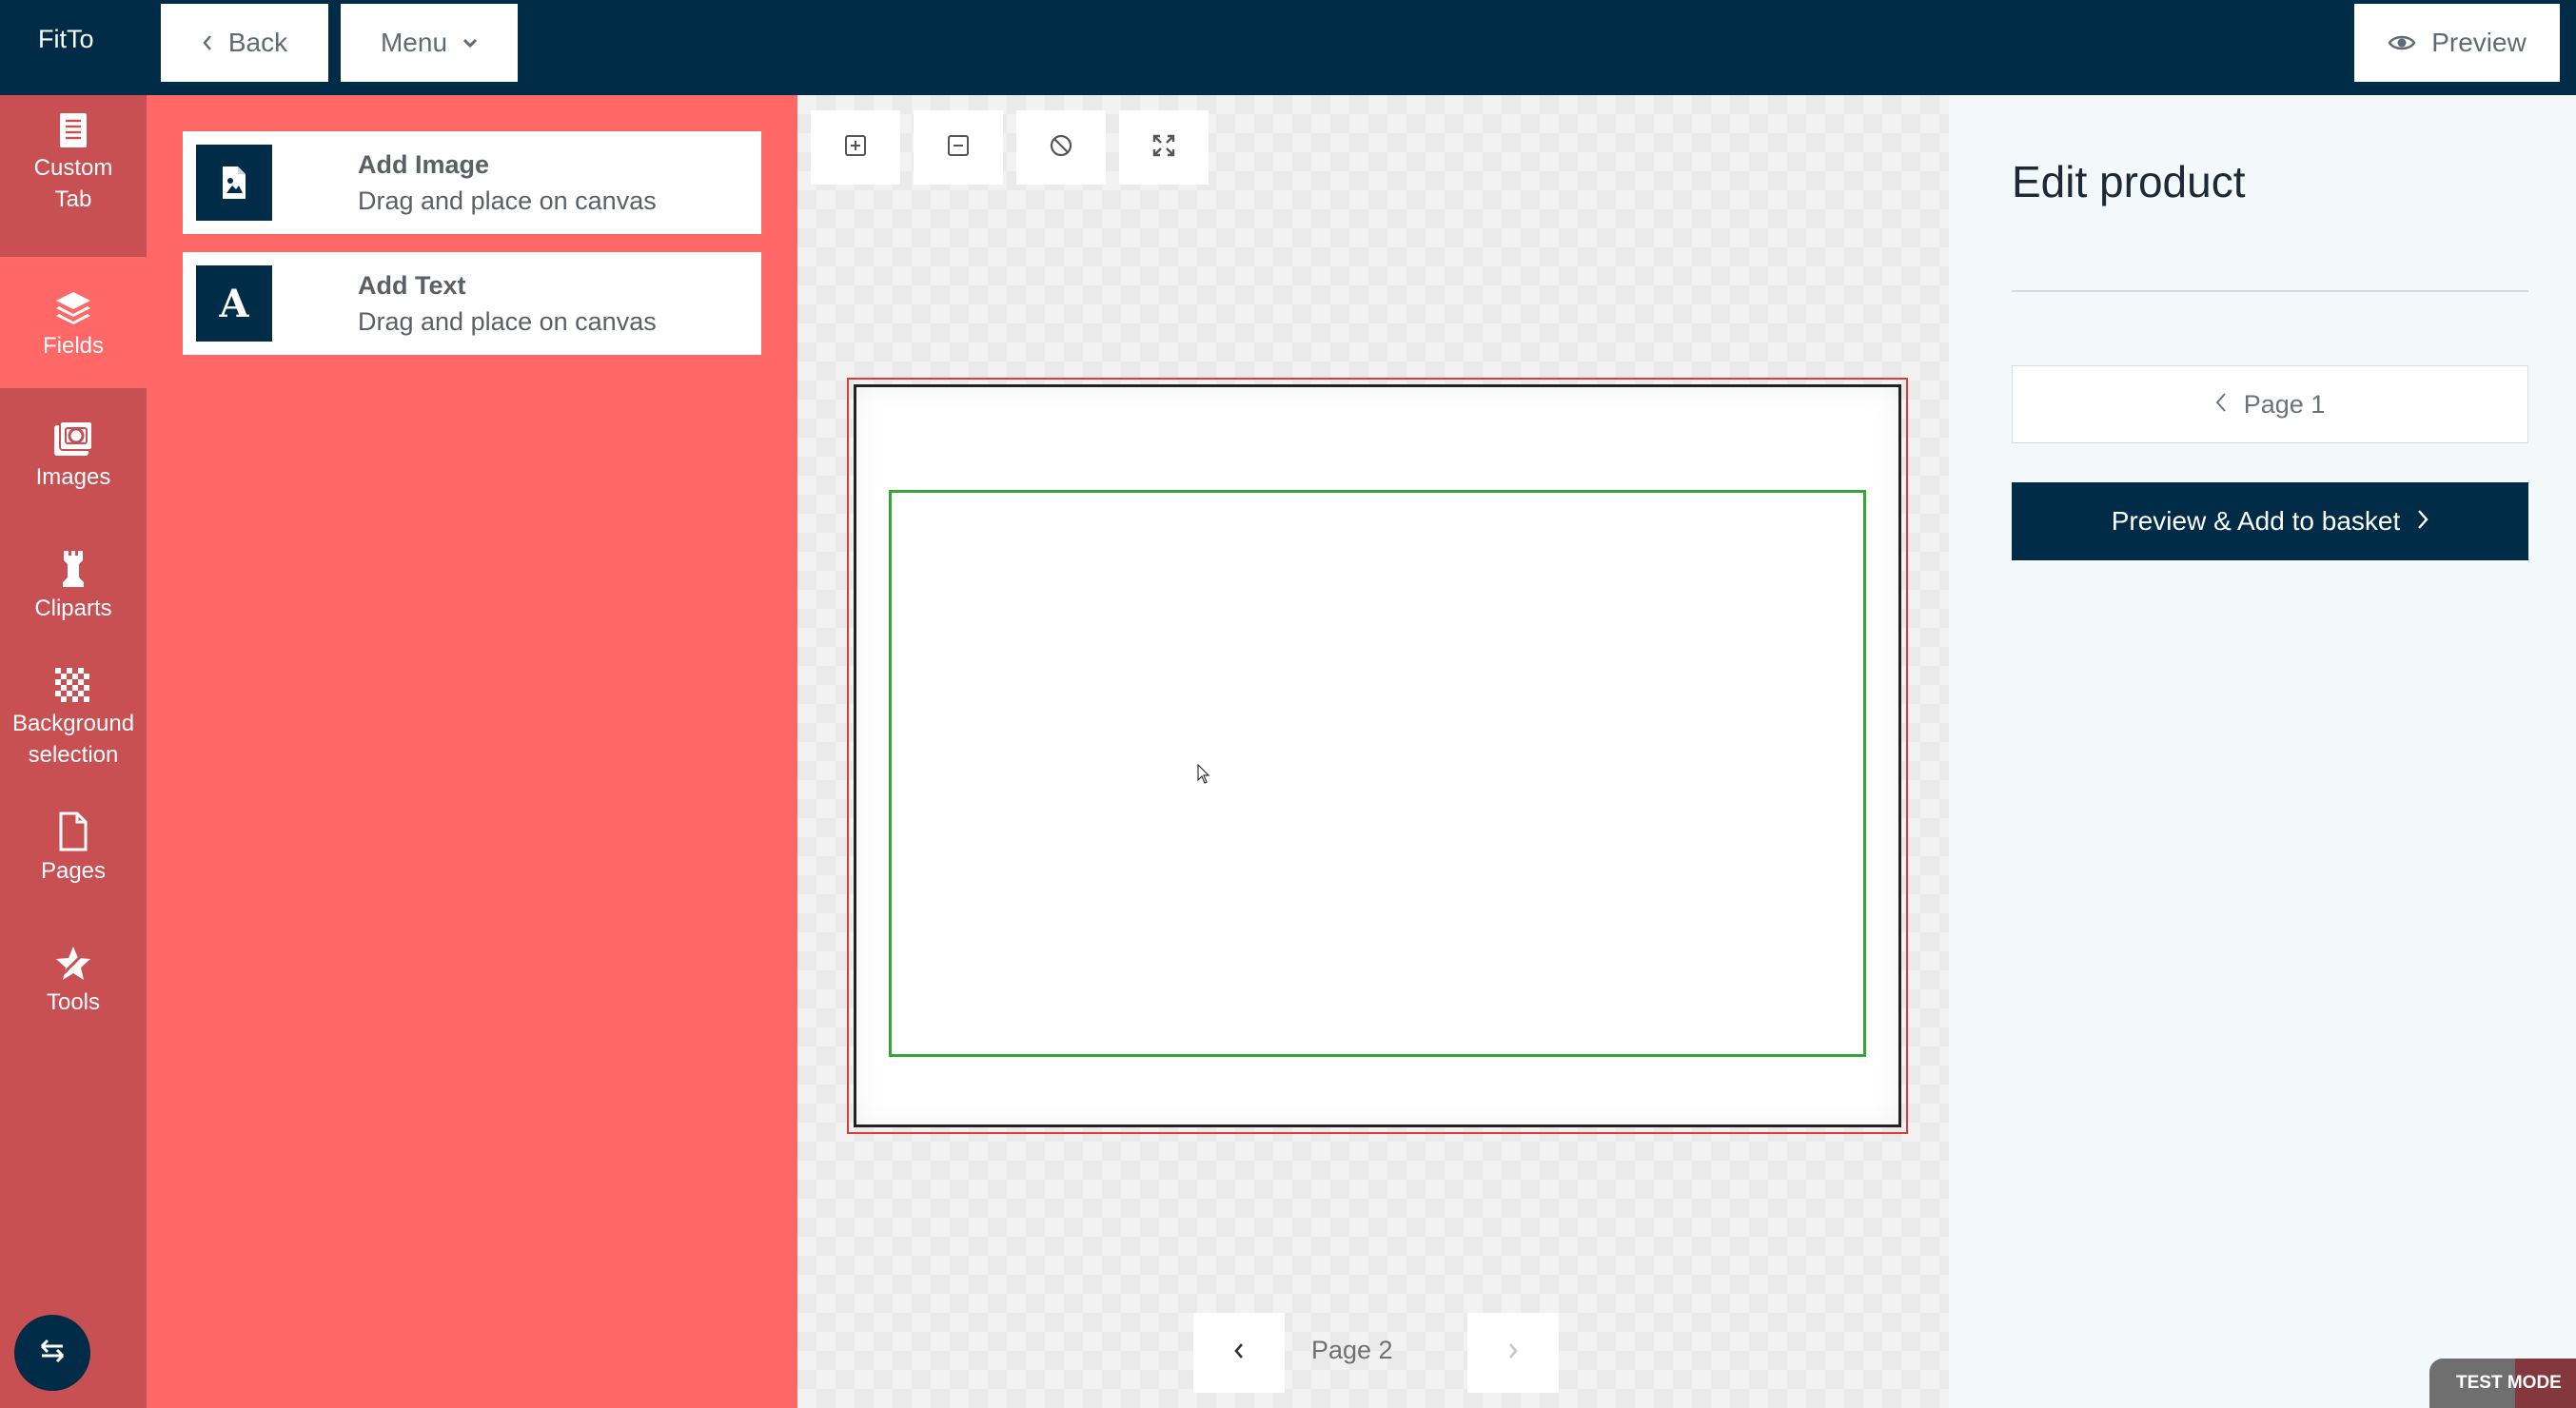  Describe the element at coordinates (470, 43) in the screenshot. I see `chevron-down-icon` at that location.